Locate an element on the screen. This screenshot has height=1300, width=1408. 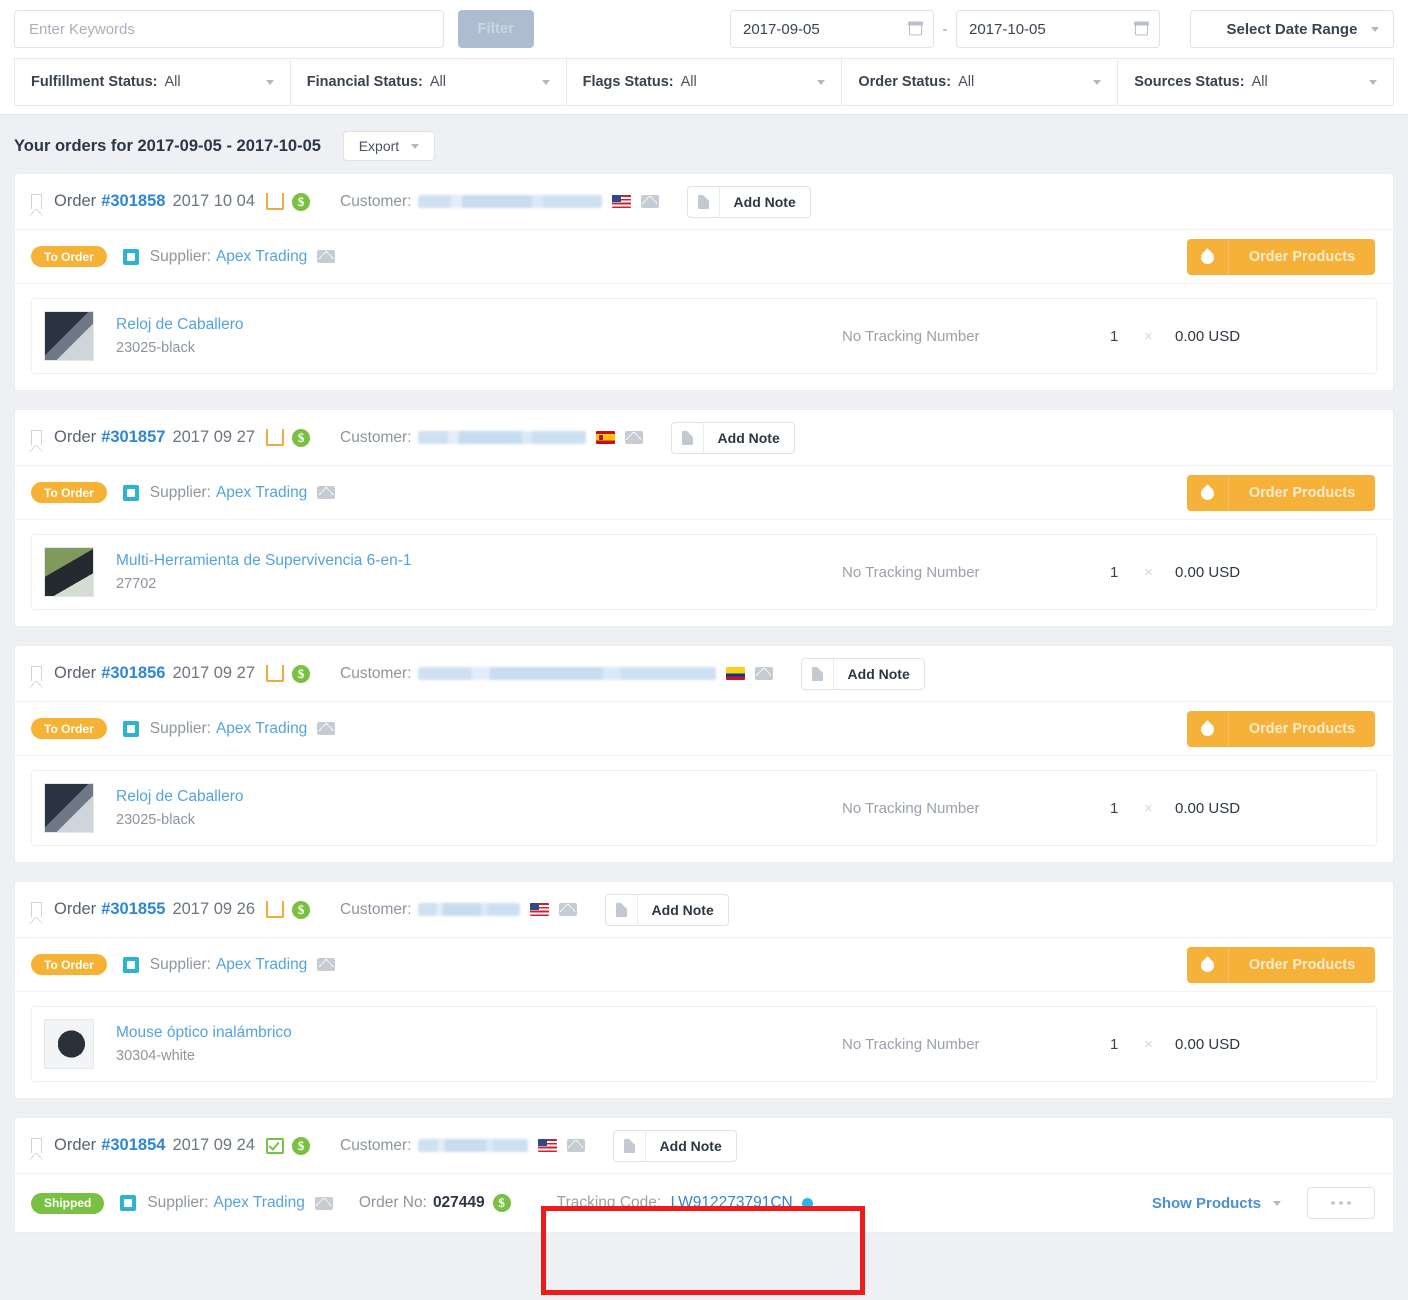
order-word: Order is located at coordinates (75, 673).